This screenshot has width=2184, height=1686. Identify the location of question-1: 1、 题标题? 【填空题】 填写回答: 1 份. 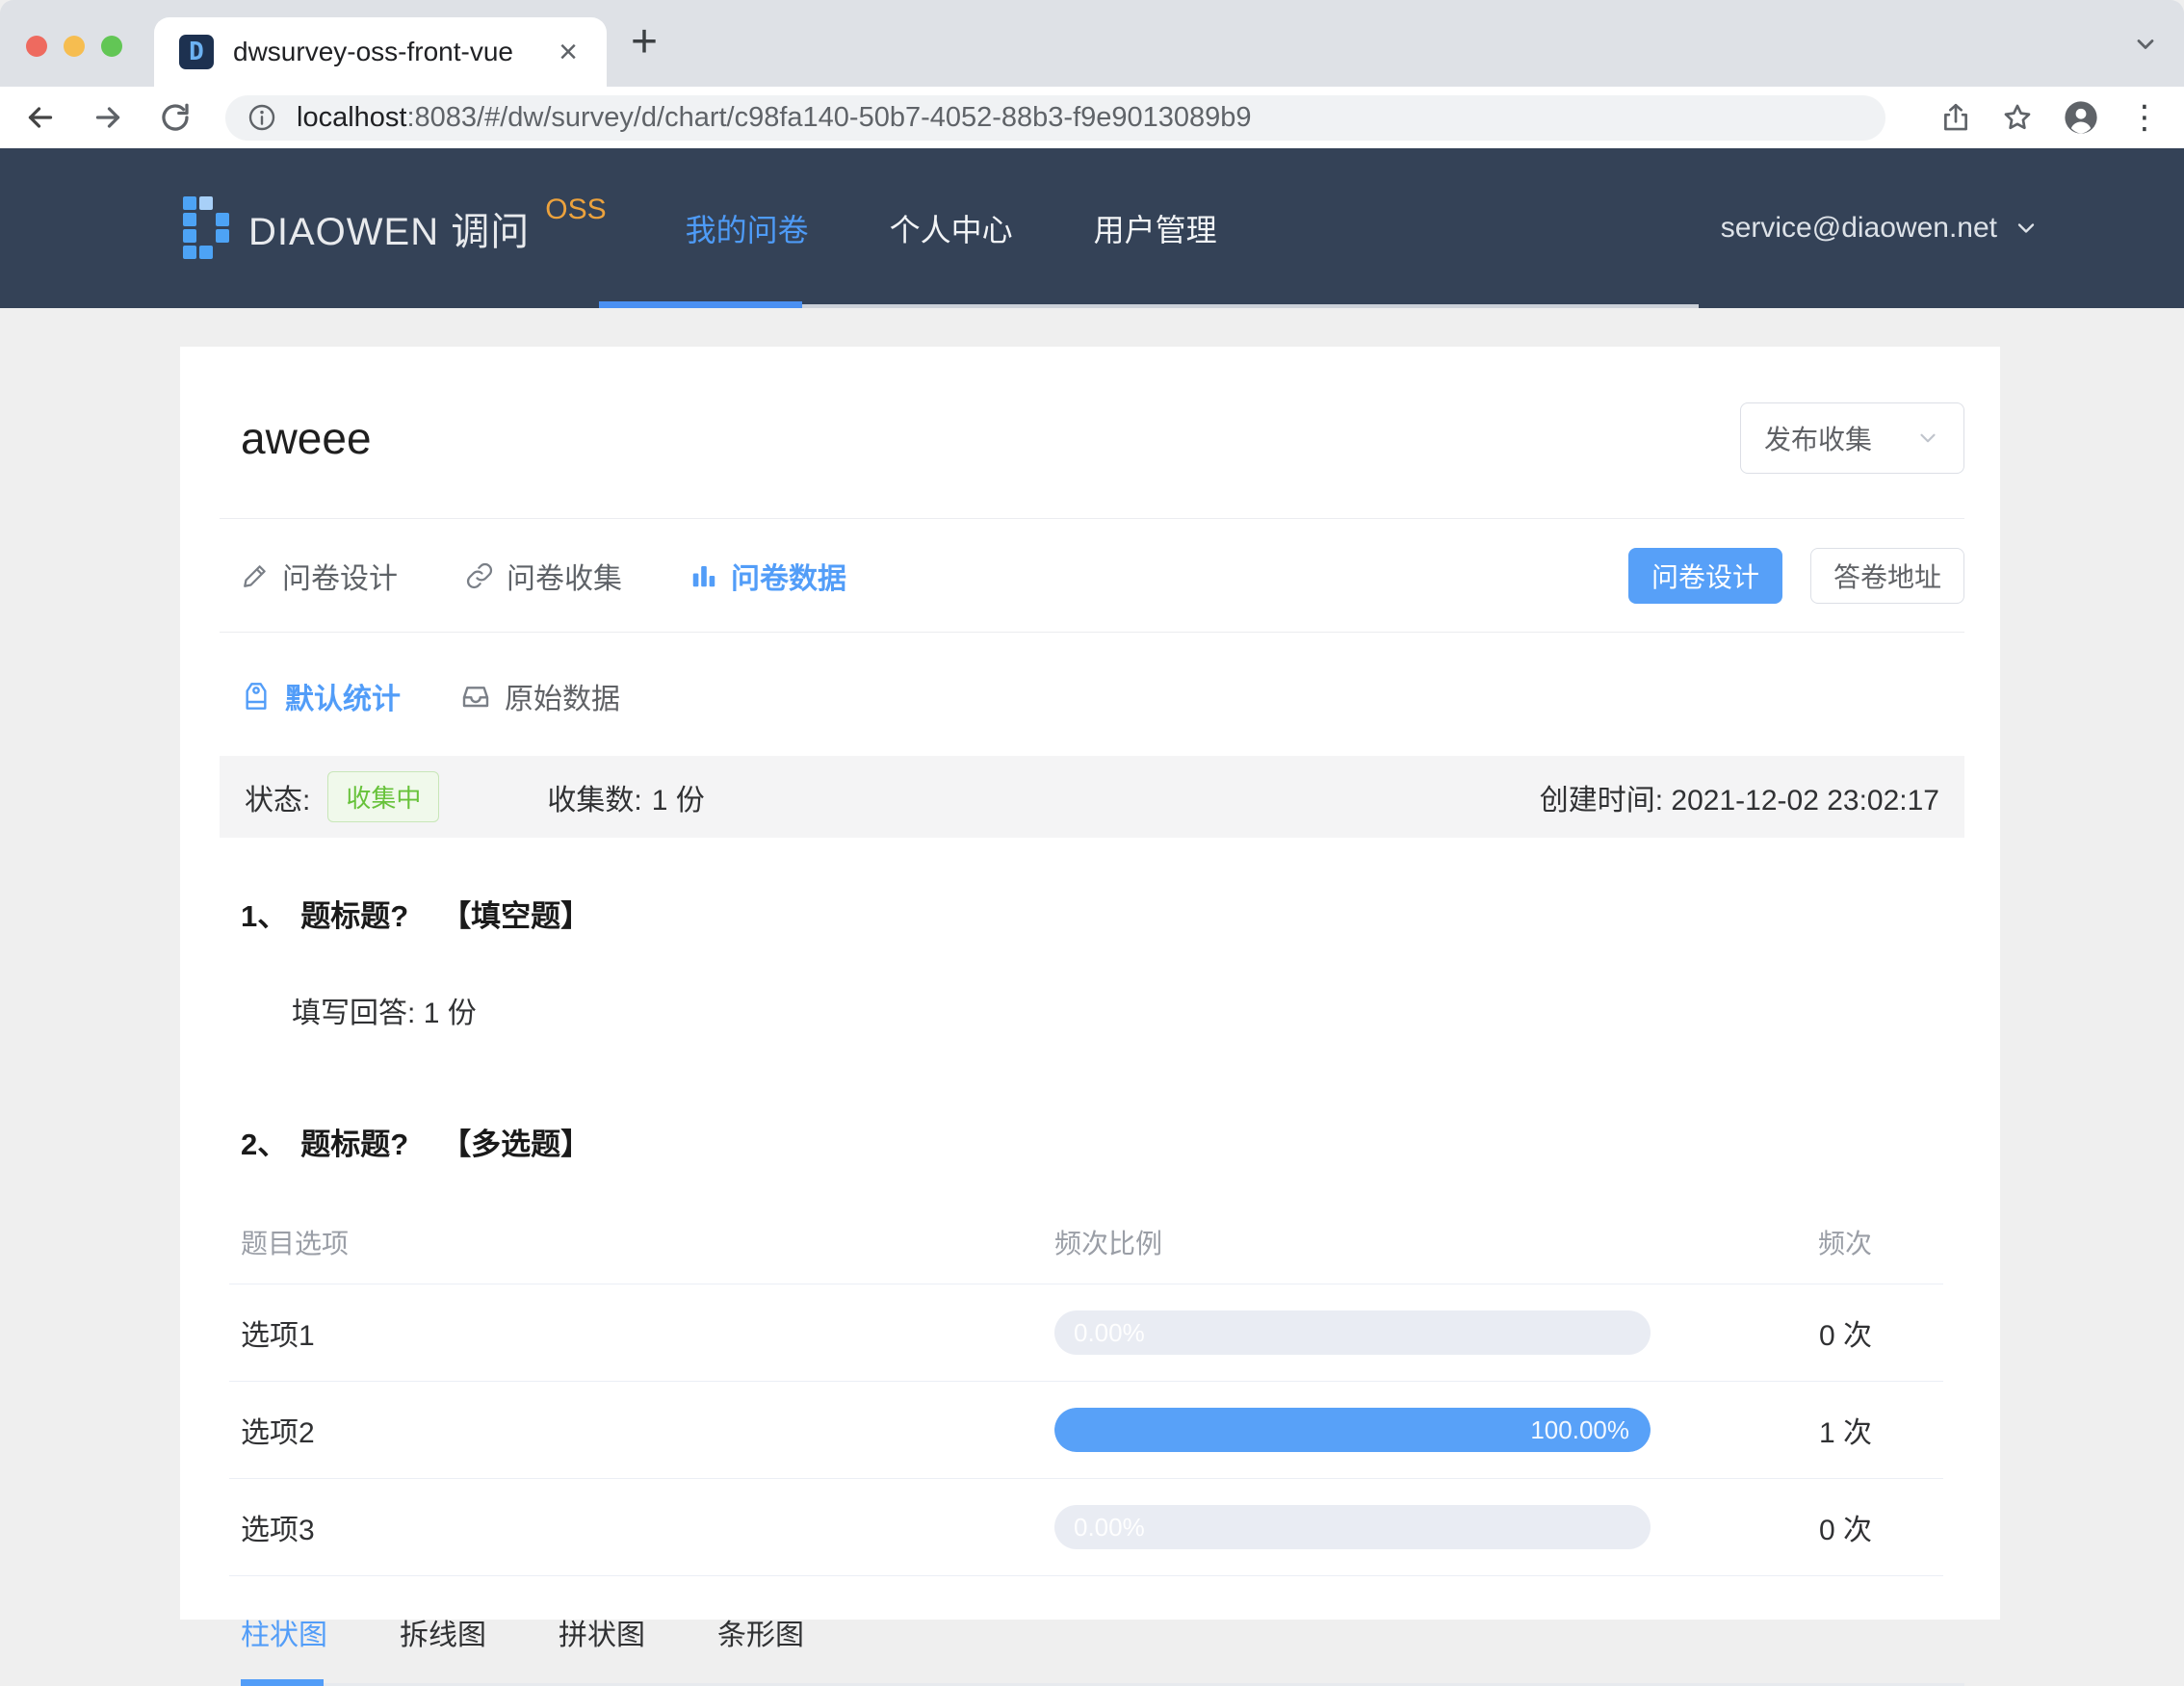
(1092, 962).